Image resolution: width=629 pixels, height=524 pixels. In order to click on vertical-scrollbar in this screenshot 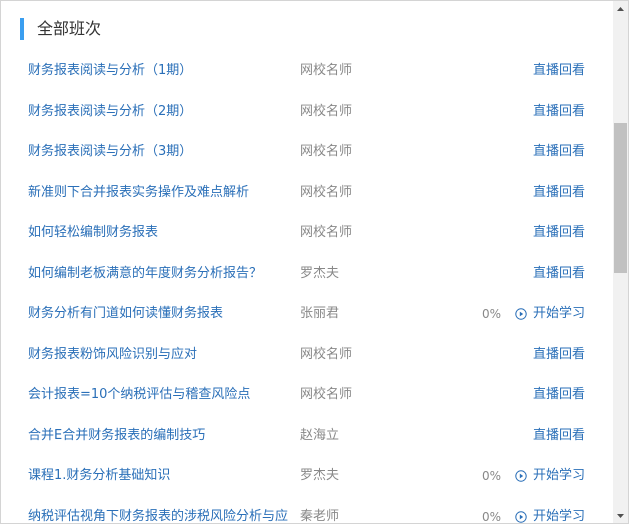, I will do `click(620, 262)`.